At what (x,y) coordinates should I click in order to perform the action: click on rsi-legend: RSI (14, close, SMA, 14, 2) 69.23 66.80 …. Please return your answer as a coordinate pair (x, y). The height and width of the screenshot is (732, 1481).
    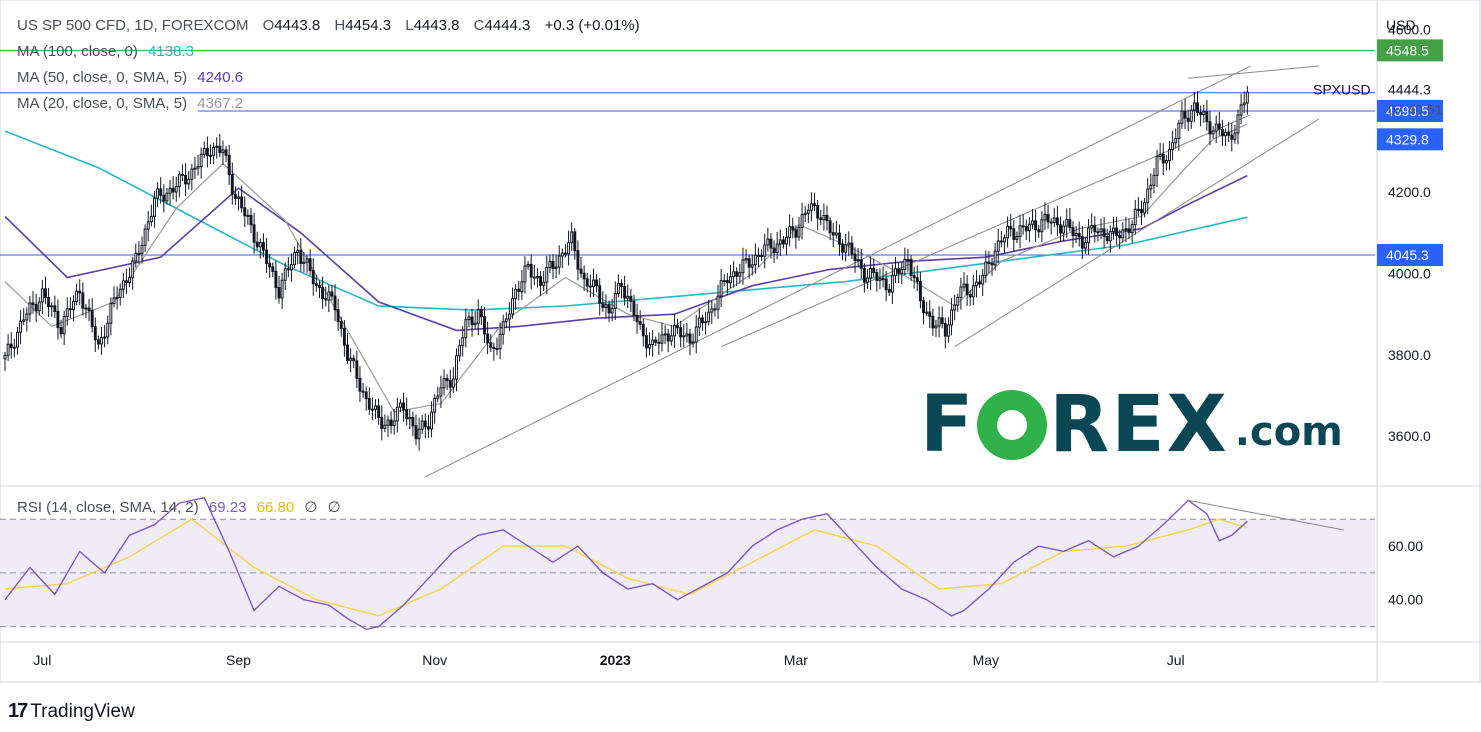
    Looking at the image, I should click on (179, 508).